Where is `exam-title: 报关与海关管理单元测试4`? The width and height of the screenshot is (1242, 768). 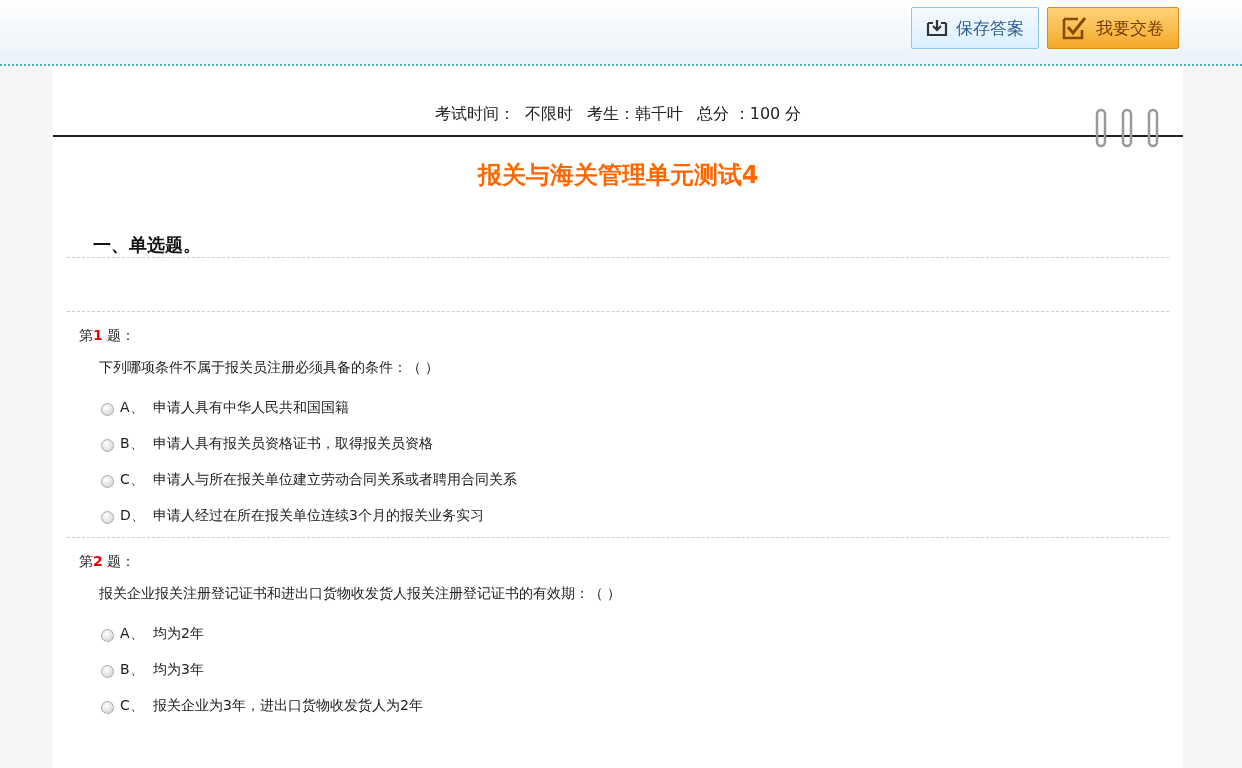
exam-title: 报关与海关管理单元测试4 is located at coordinates (618, 175).